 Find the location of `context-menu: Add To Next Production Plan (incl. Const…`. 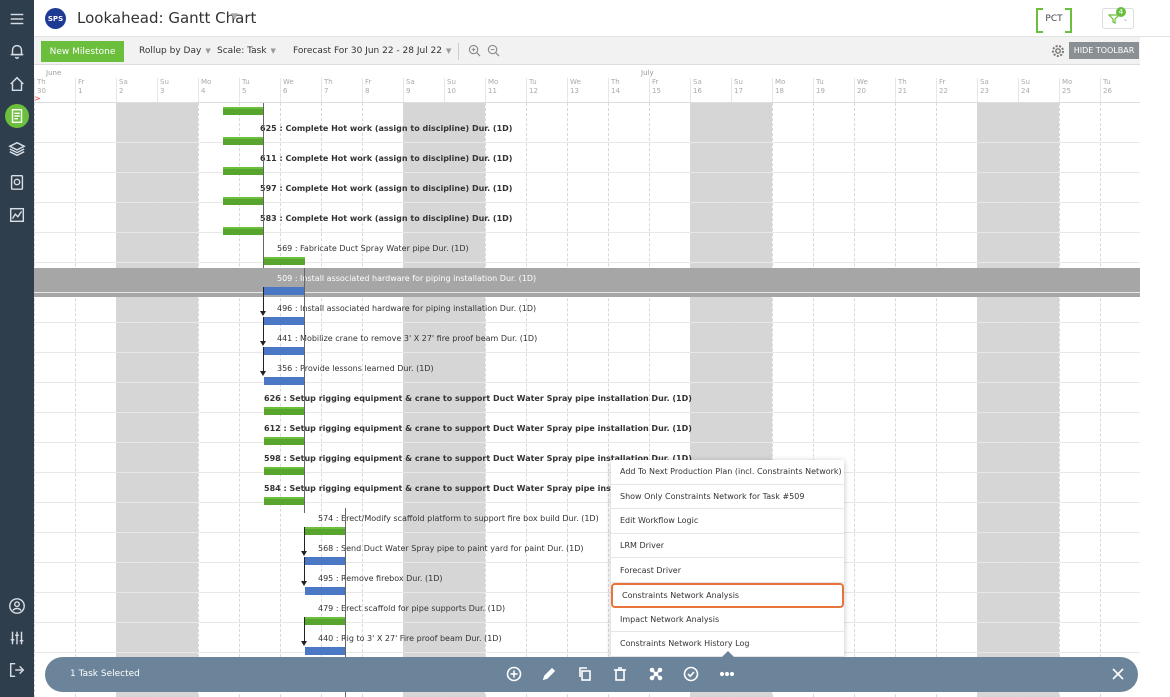

context-menu: Add To Next Production Plan (incl. Const… is located at coordinates (727, 558).